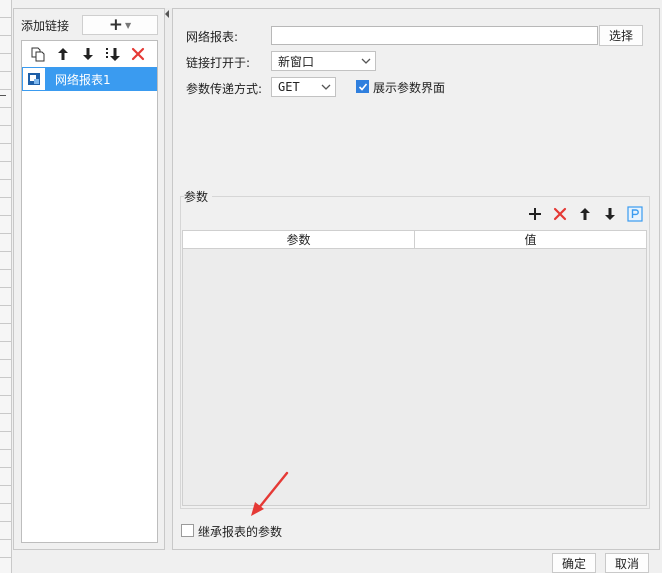  What do you see at coordinates (289, 87) in the screenshot?
I see `method-value: GET` at bounding box center [289, 87].